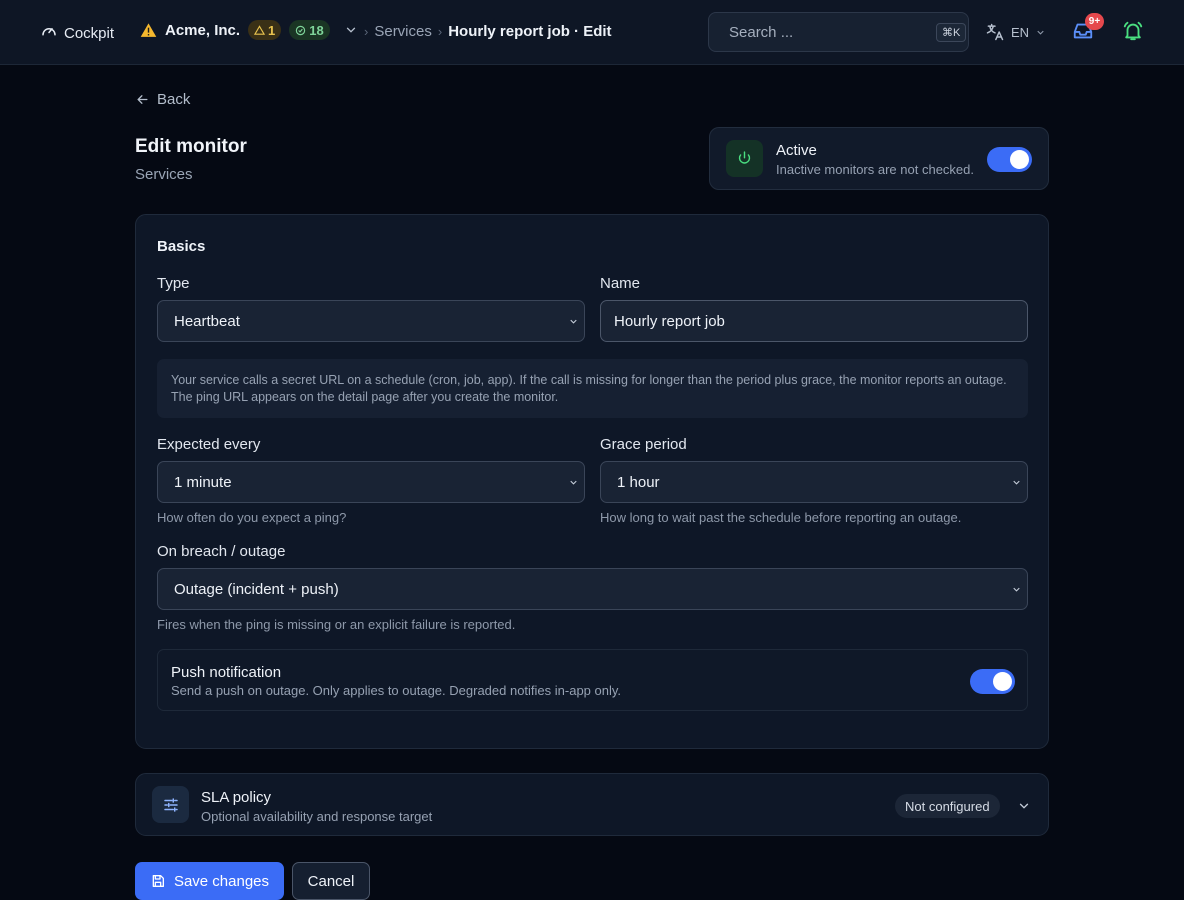 The image size is (1184, 900). What do you see at coordinates (951, 32) in the screenshot?
I see `search-shortcut: ⌘K` at bounding box center [951, 32].